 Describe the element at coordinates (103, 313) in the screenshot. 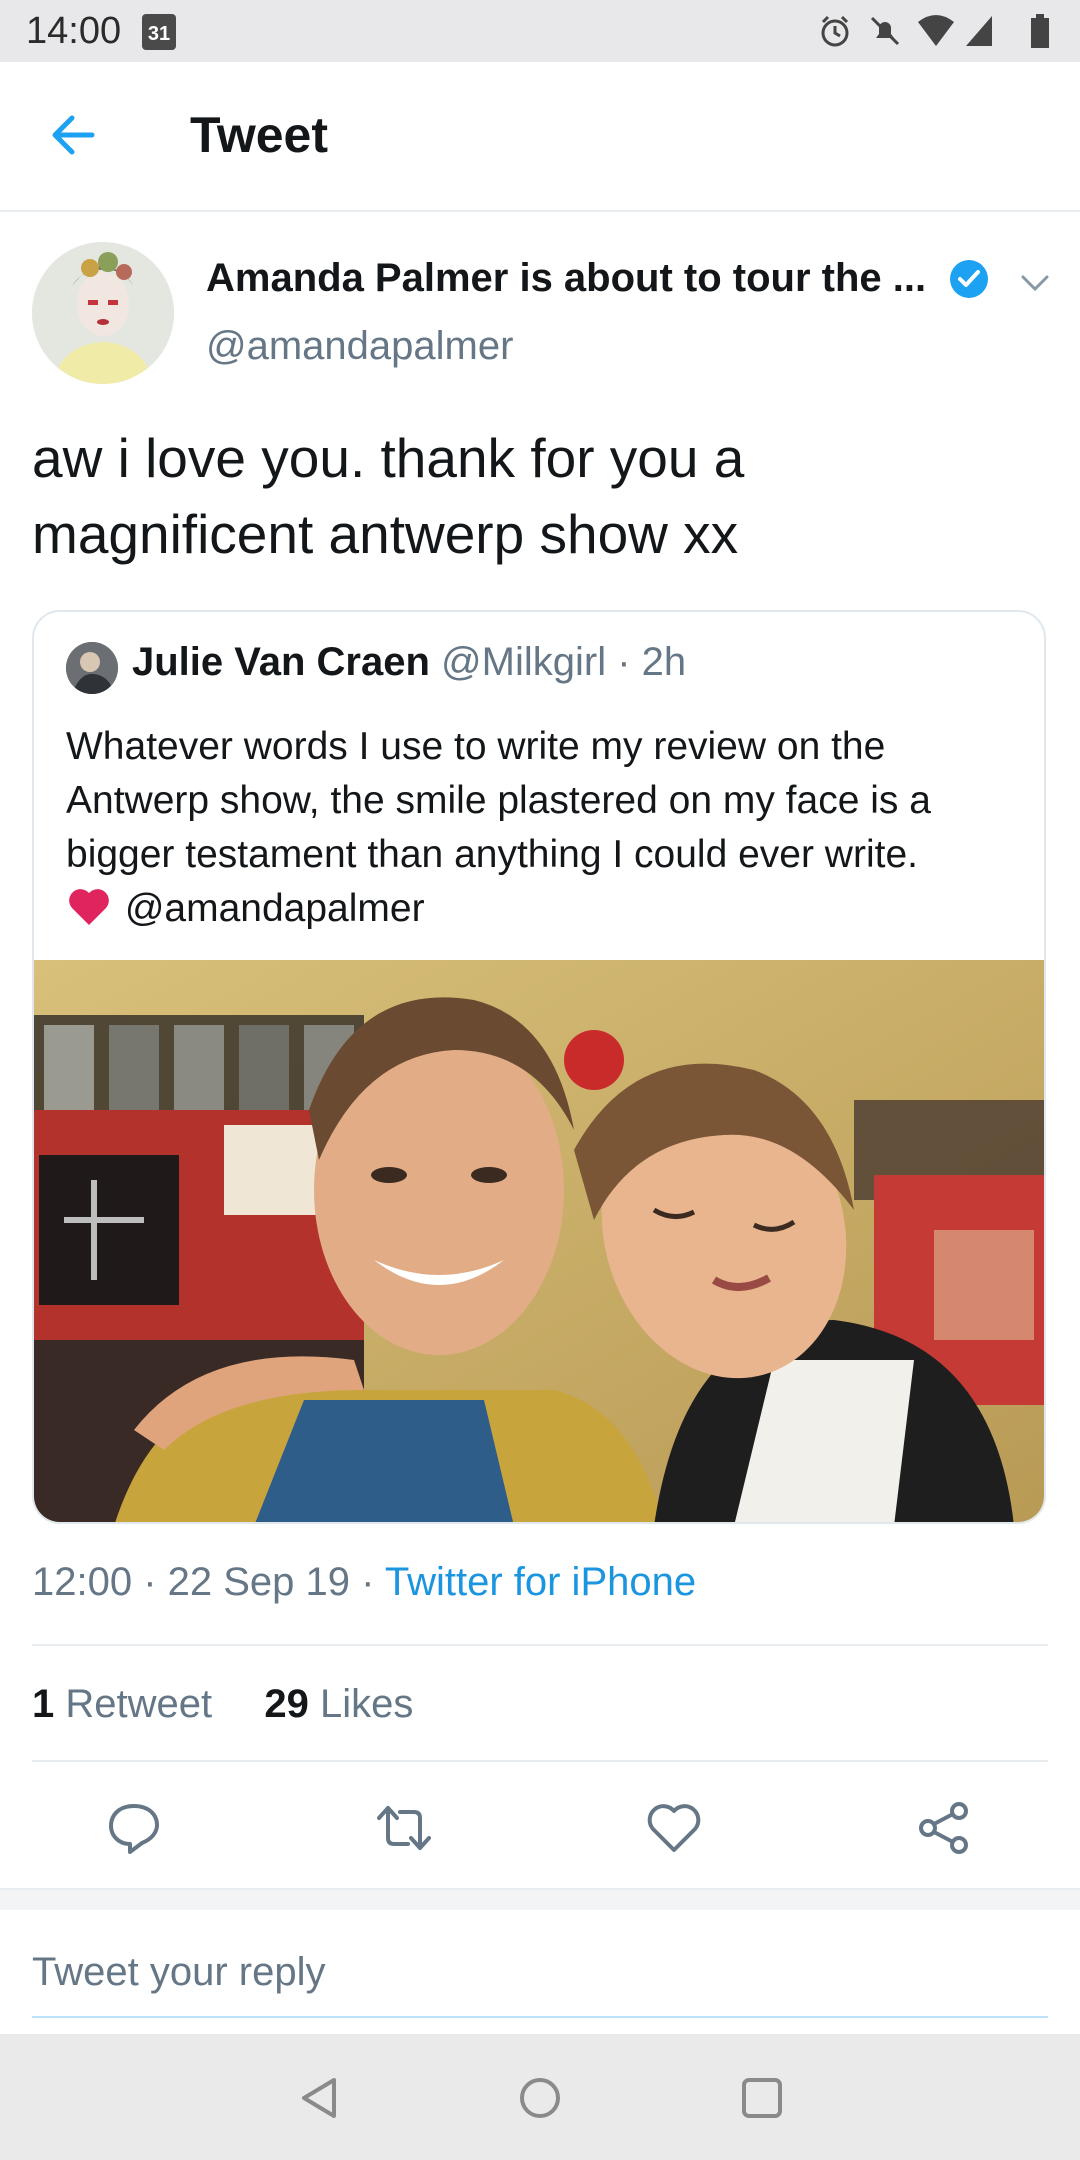

I see `author-avatar` at that location.